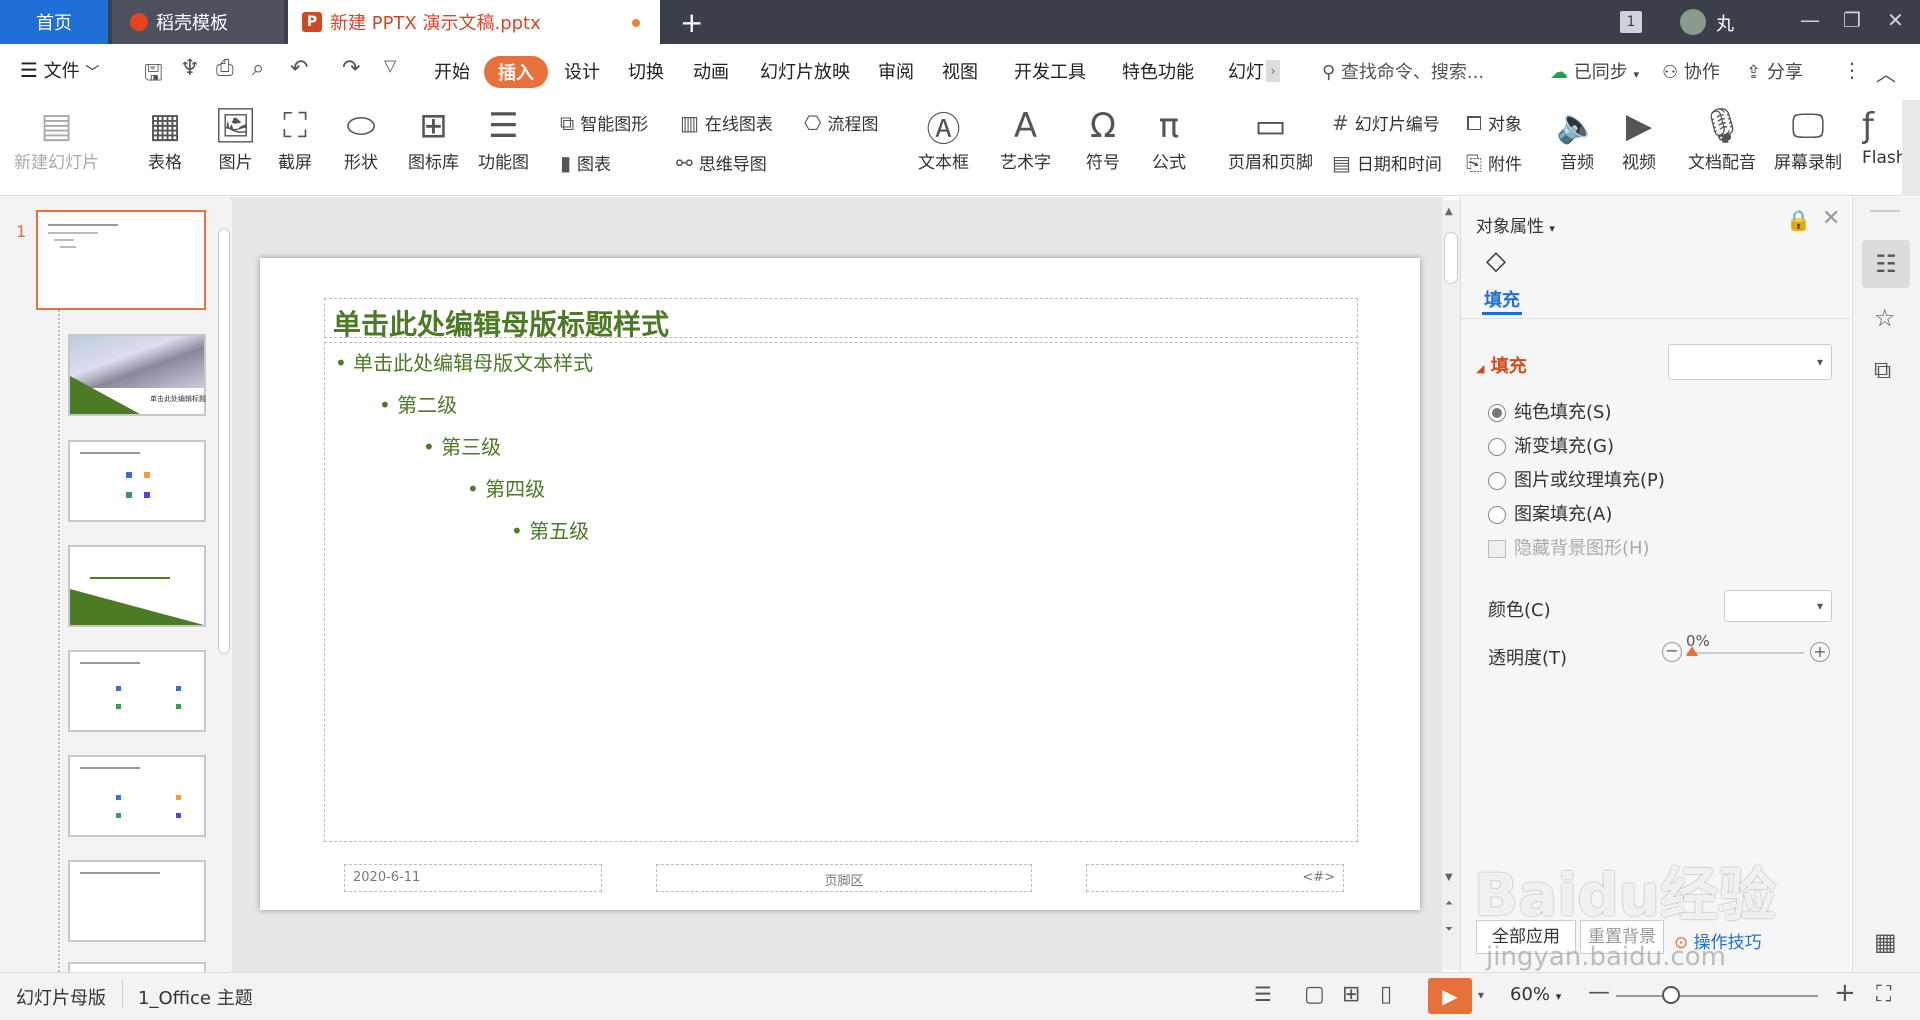  I want to click on properties-sliders-icon: ☷, so click(1886, 264).